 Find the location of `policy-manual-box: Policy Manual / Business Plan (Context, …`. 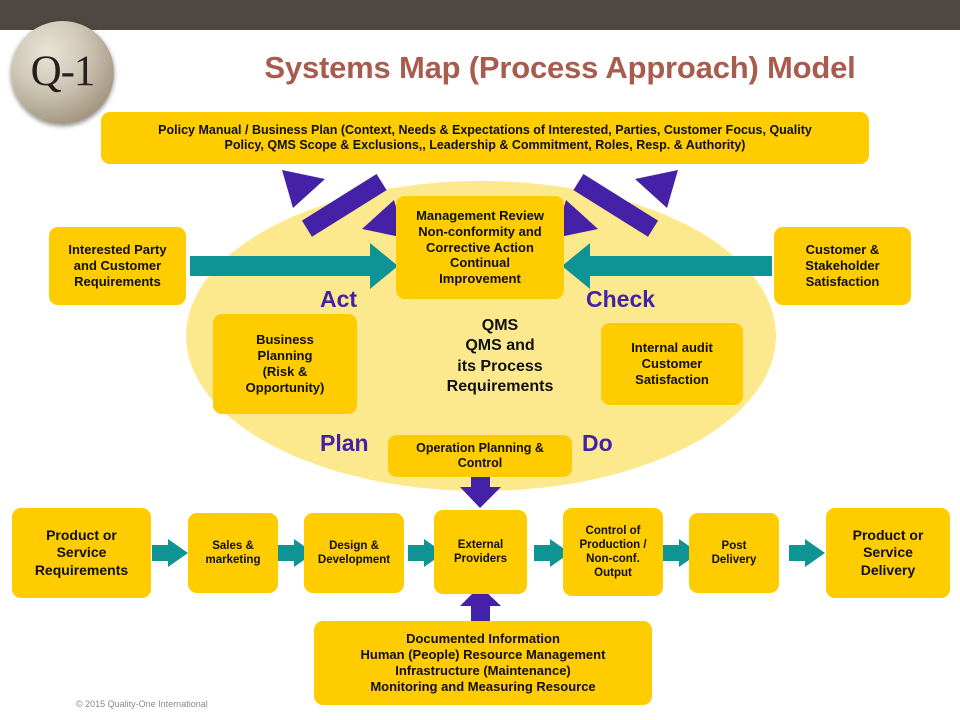

policy-manual-box: Policy Manual / Business Plan (Context, … is located at coordinates (485, 138).